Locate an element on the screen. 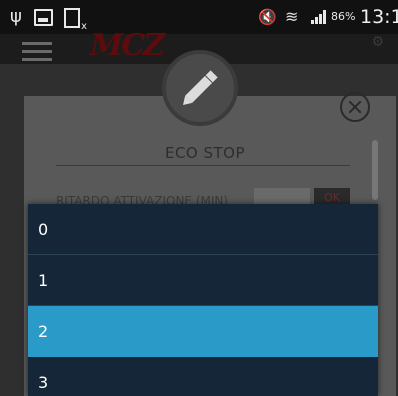 The image size is (398, 396). settings-icon: ⚙ is located at coordinates (377, 42).